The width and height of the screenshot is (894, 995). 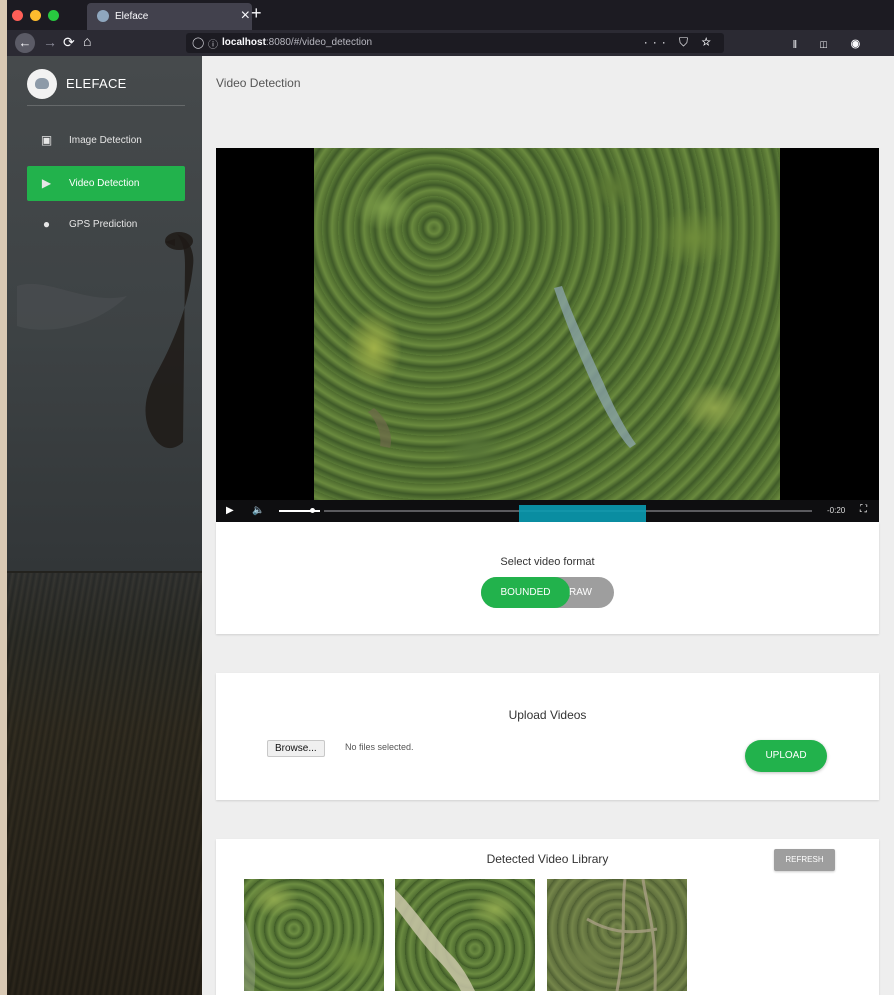 What do you see at coordinates (379, 747) in the screenshot?
I see `file-status: No files selected.` at bounding box center [379, 747].